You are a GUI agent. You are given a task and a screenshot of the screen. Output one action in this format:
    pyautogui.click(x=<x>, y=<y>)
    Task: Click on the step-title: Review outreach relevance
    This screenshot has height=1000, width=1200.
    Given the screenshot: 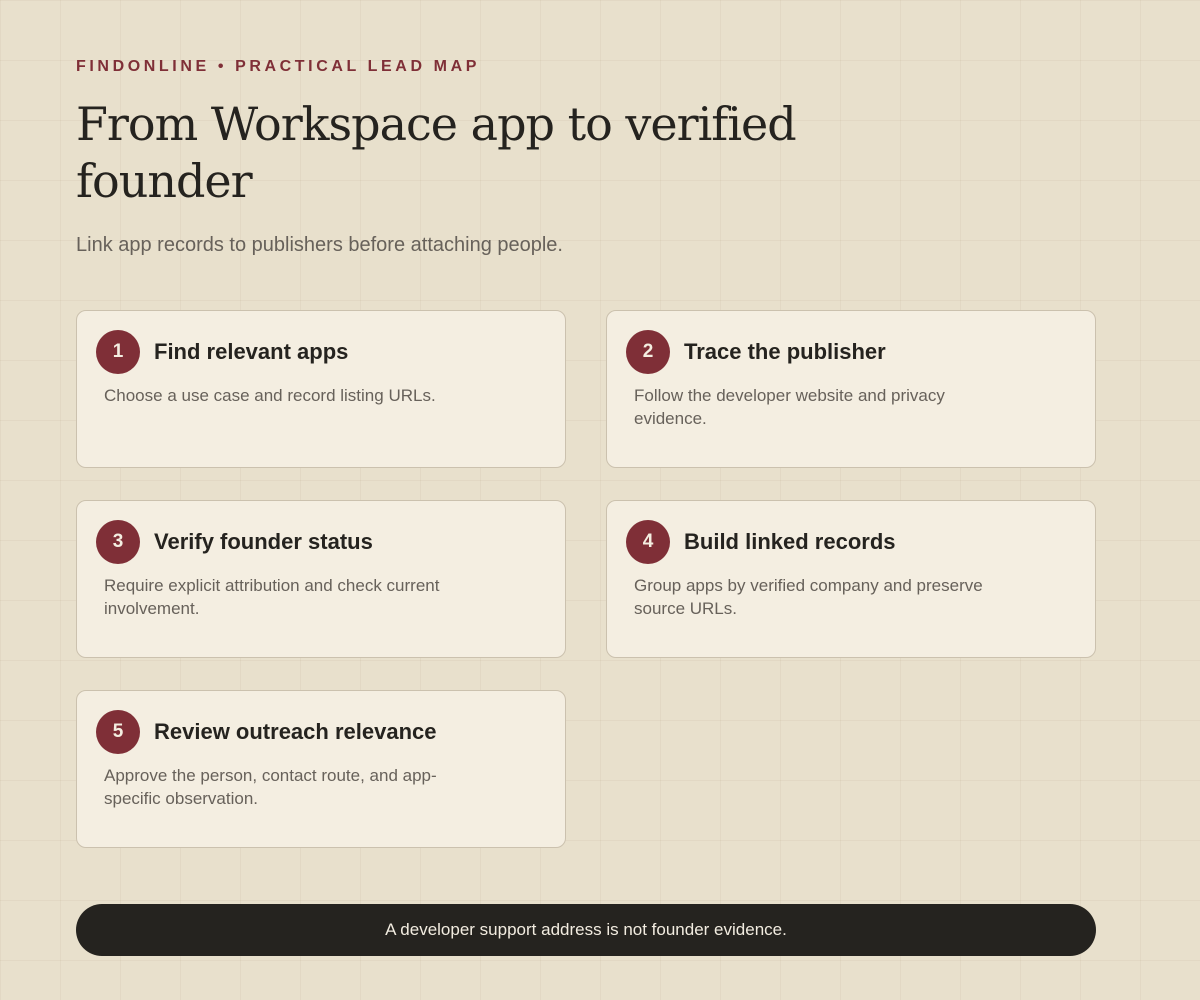 What is the action you would take?
    pyautogui.click(x=295, y=731)
    